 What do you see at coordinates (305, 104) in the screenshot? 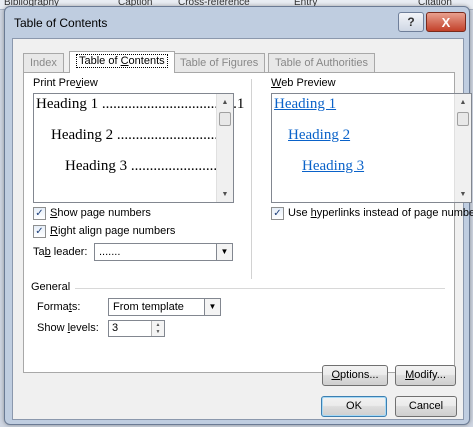
I see `web-preview-link: Heading 1` at bounding box center [305, 104].